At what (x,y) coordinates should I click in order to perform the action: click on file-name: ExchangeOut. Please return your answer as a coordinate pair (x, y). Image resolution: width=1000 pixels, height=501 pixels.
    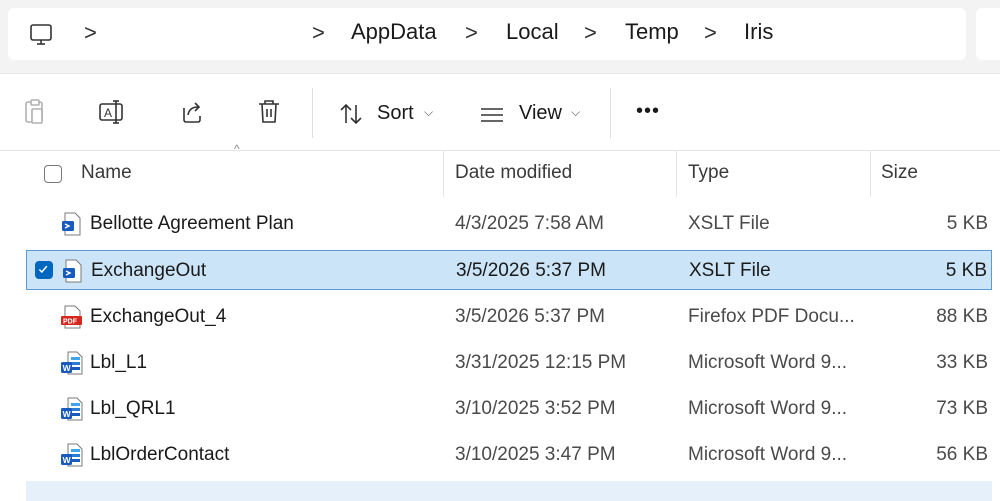
    Looking at the image, I should click on (149, 270).